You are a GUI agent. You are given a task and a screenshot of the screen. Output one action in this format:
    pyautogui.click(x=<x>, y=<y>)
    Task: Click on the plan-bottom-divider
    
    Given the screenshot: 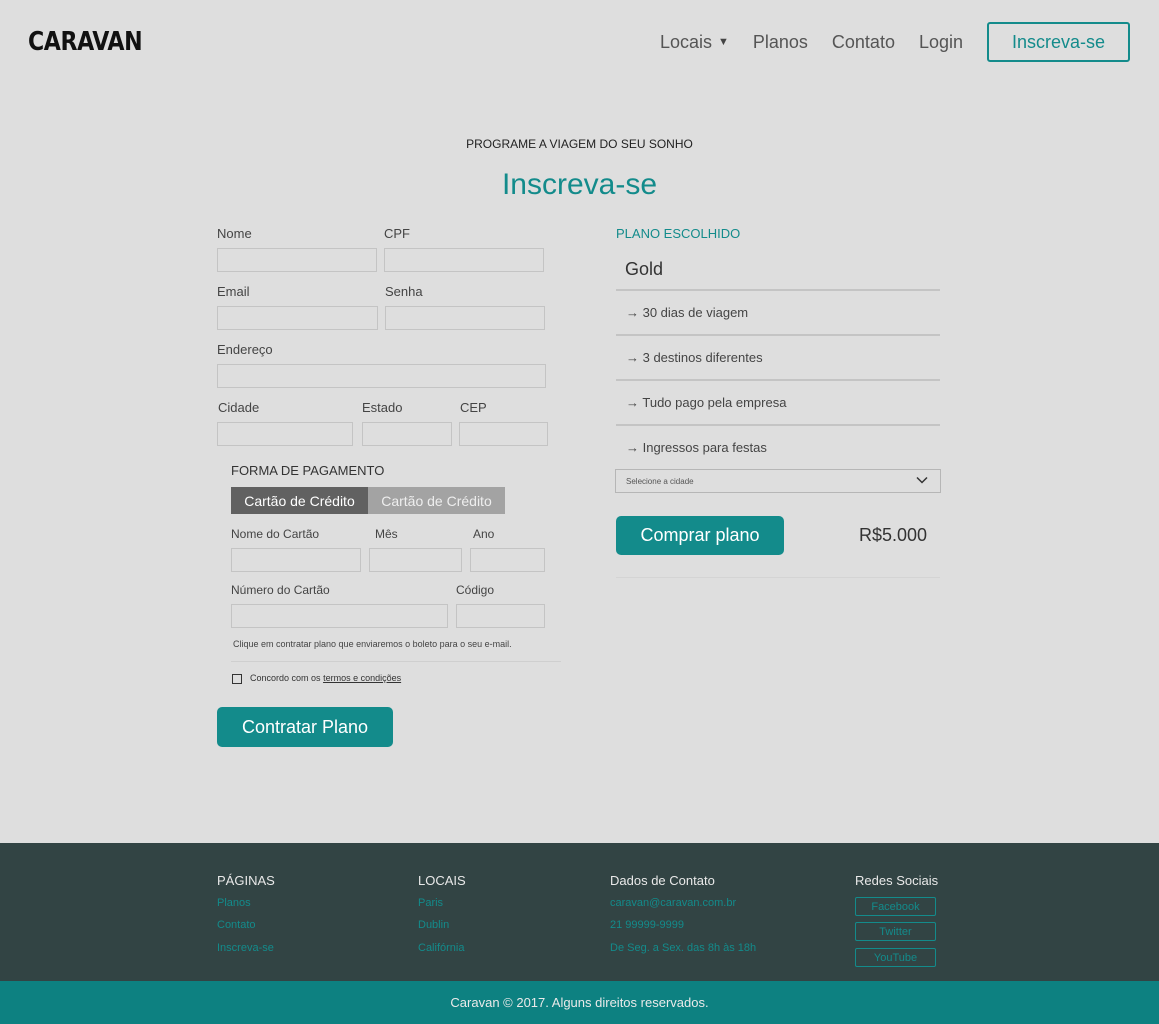 What is the action you would take?
    pyautogui.click(x=778, y=577)
    